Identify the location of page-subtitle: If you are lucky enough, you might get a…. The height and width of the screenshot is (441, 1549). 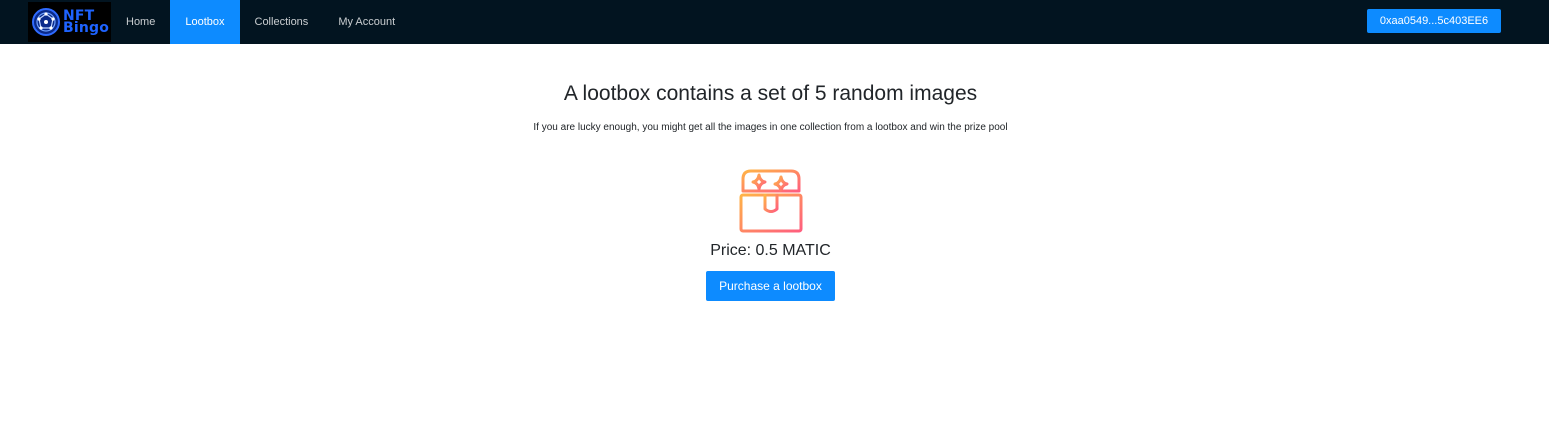
(770, 127).